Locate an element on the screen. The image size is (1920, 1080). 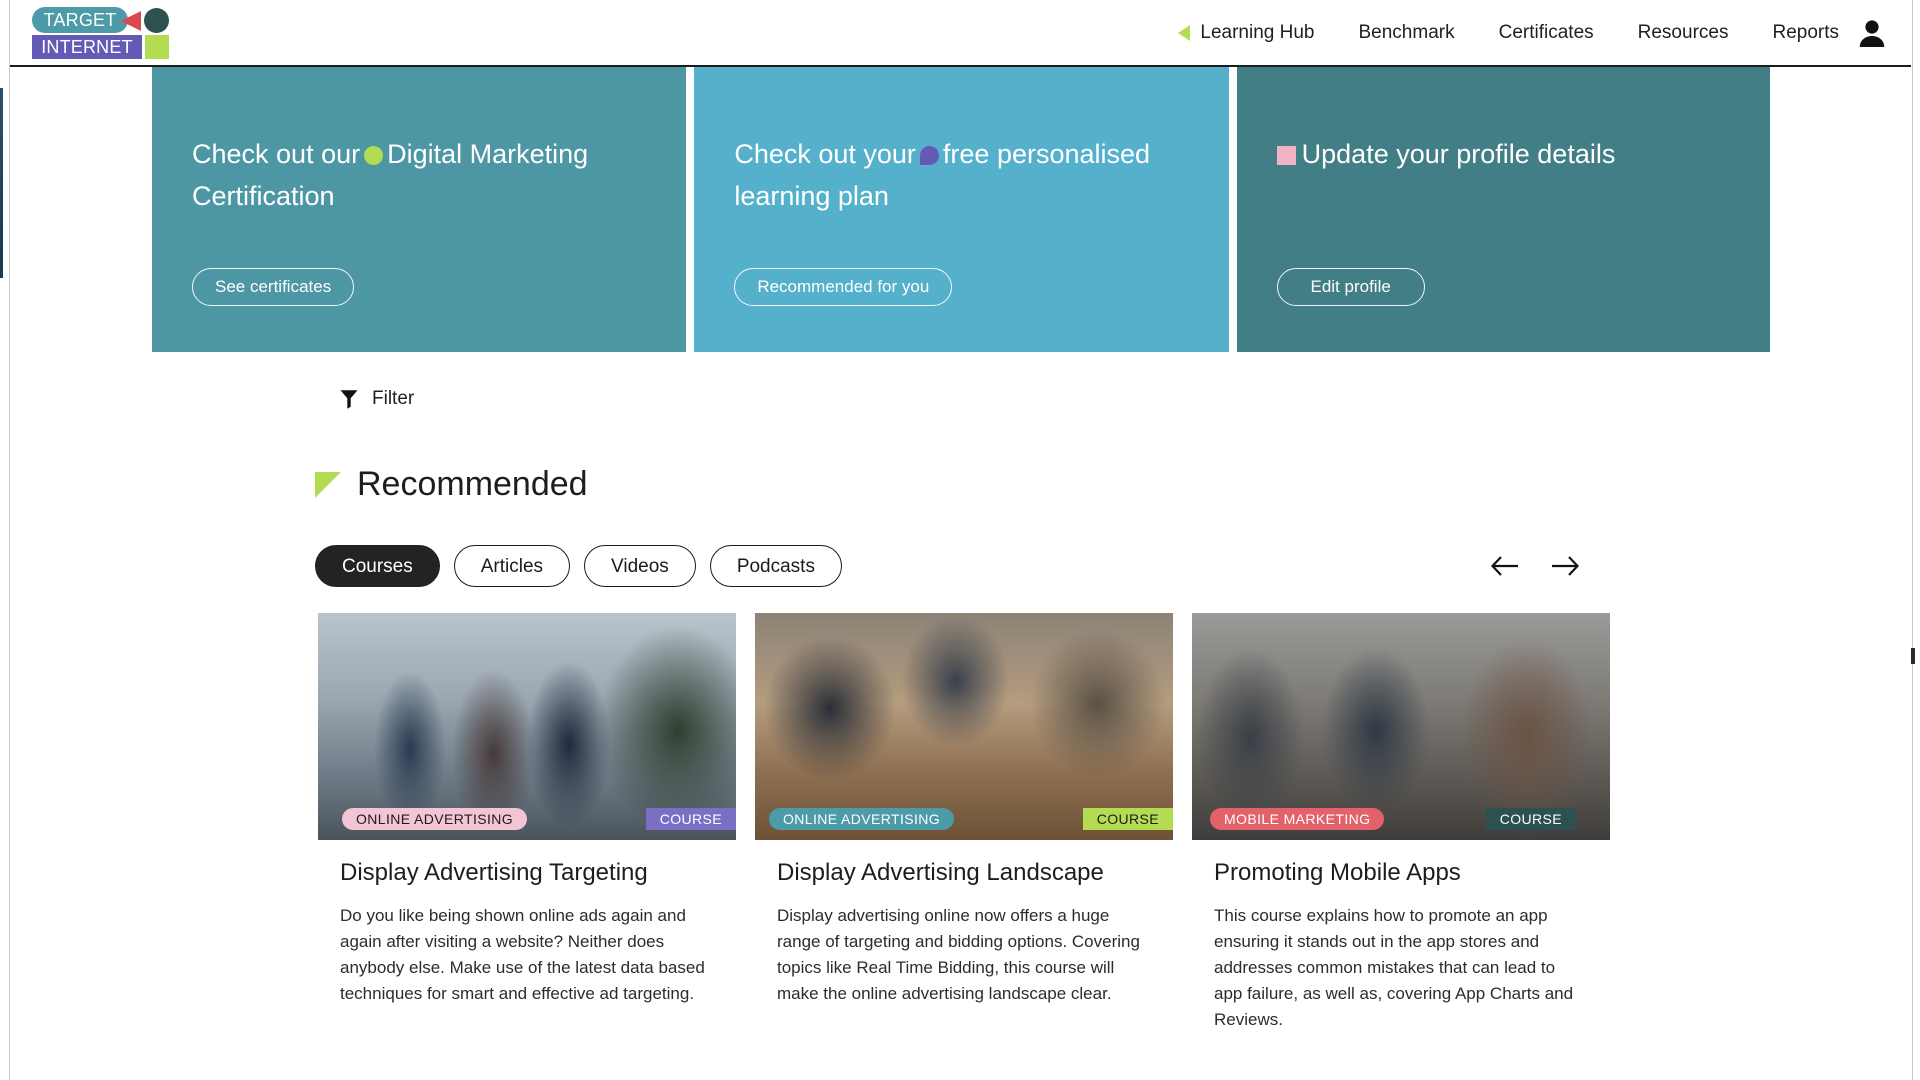
page-scrollbar-thumb is located at coordinates (1913, 656).